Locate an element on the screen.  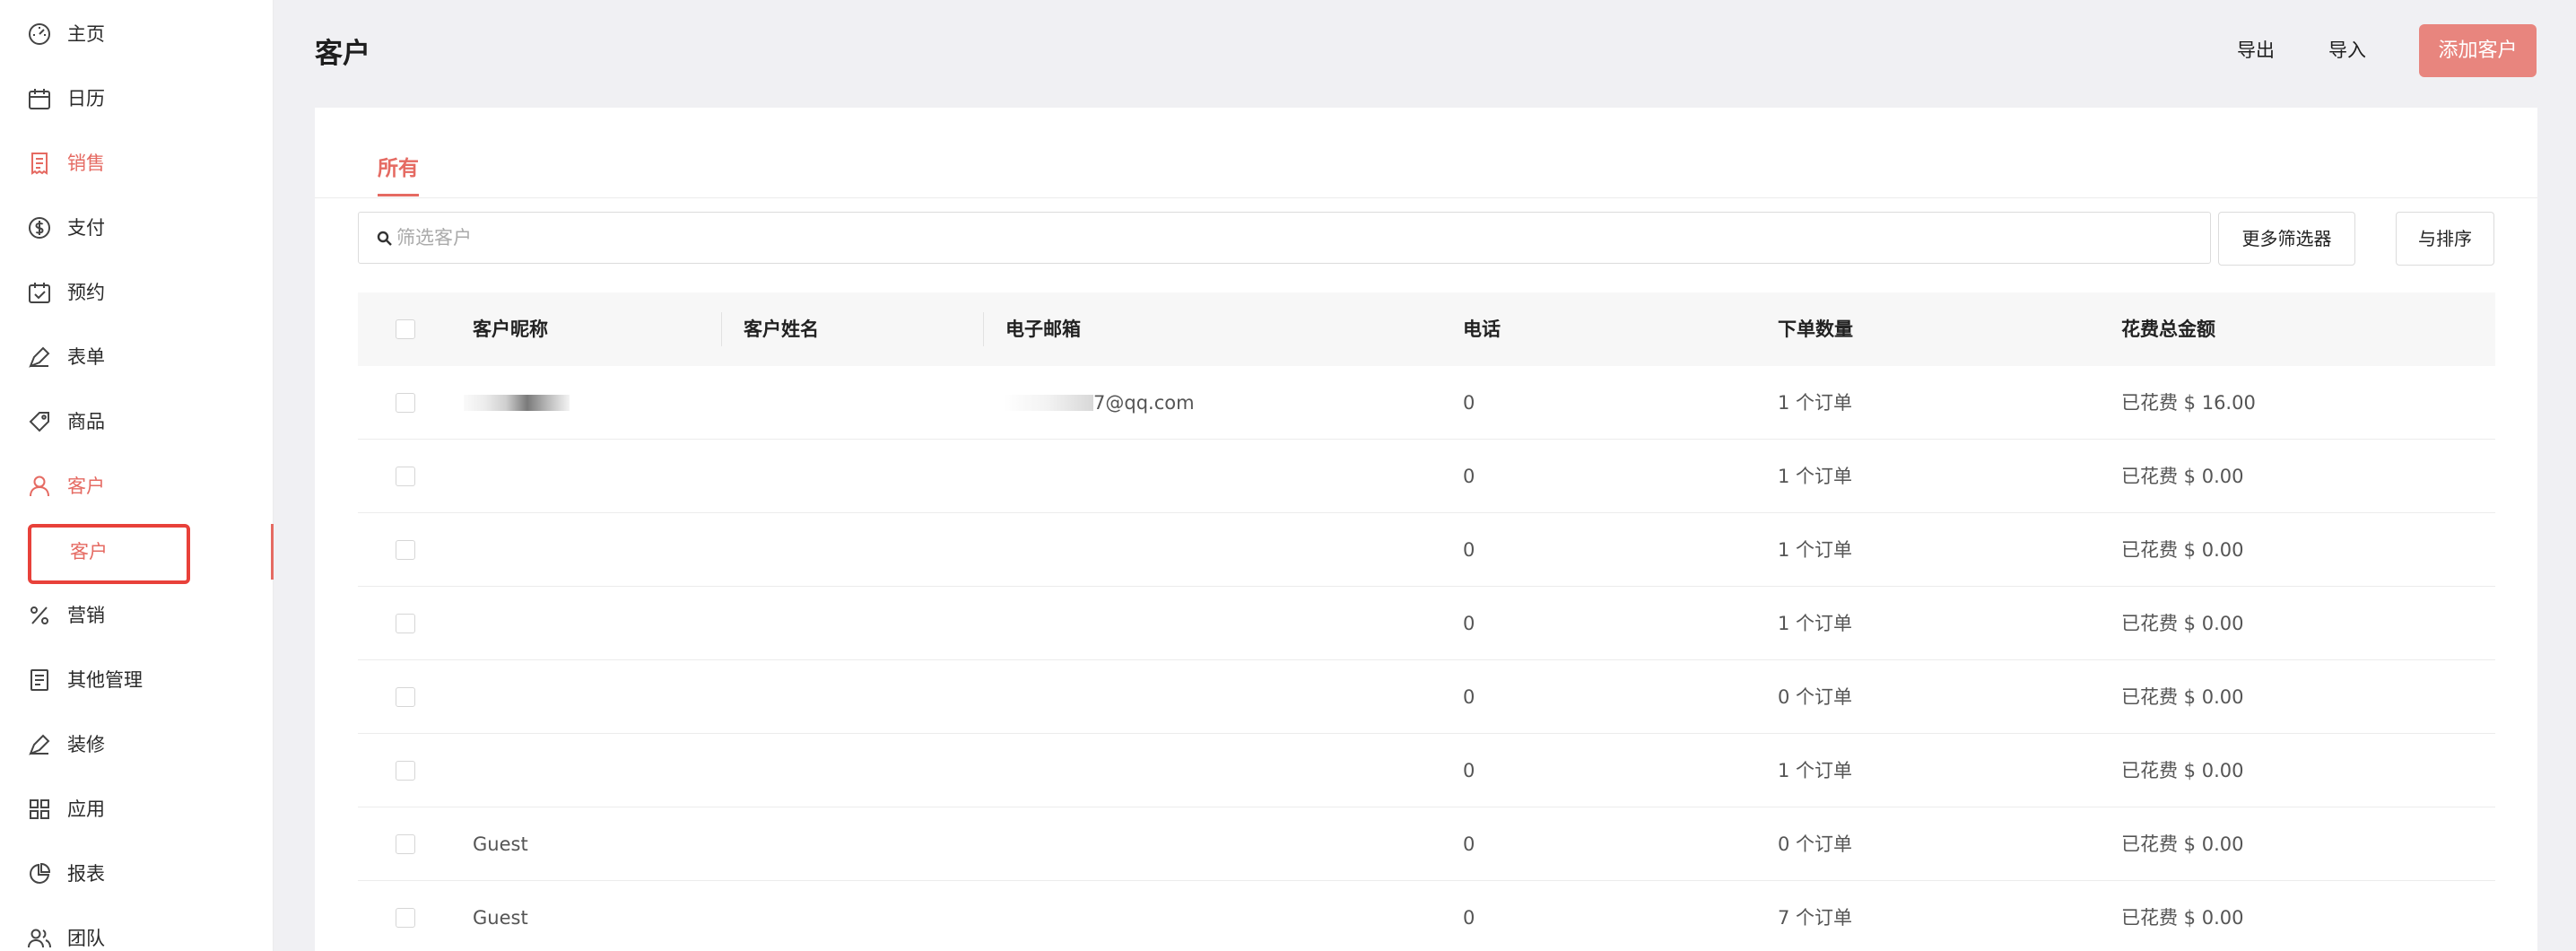
sidebar-item-products: 商品 is located at coordinates (137, 421).